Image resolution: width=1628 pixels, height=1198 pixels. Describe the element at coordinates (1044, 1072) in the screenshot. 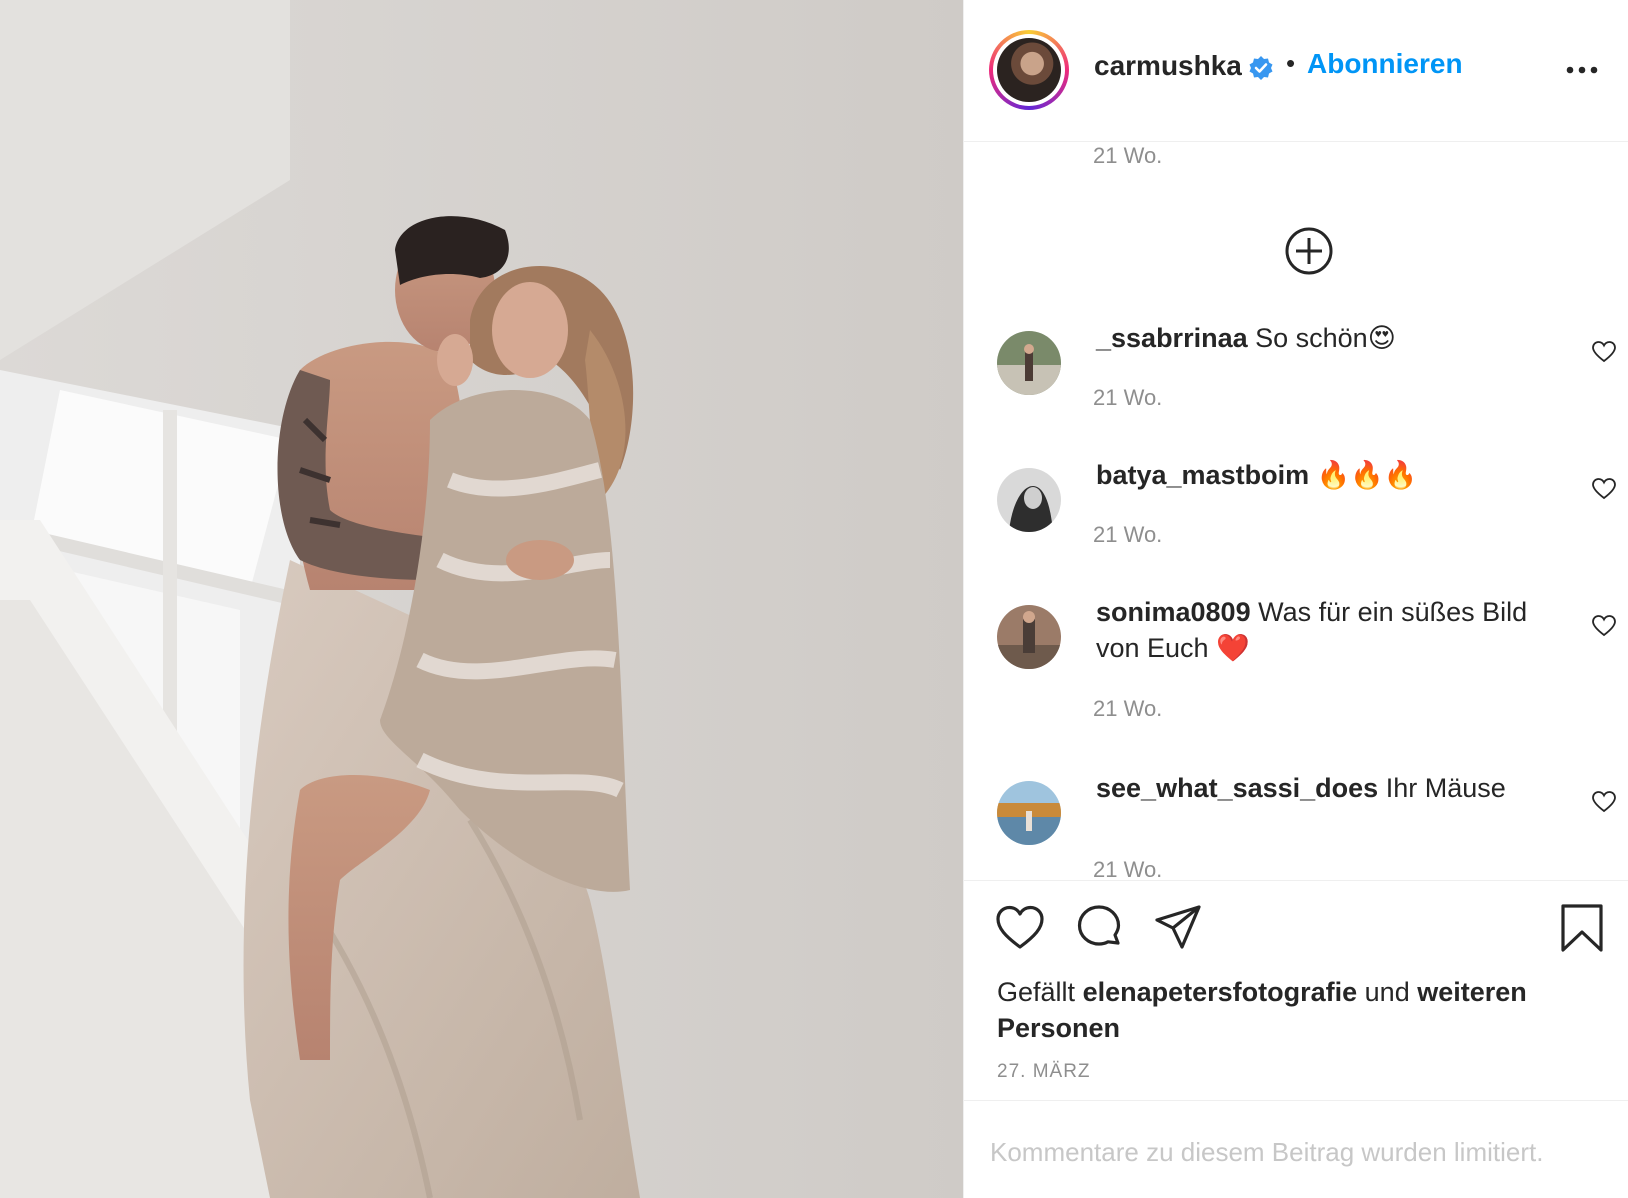

I see `post-date: 27. MÄRZ` at that location.